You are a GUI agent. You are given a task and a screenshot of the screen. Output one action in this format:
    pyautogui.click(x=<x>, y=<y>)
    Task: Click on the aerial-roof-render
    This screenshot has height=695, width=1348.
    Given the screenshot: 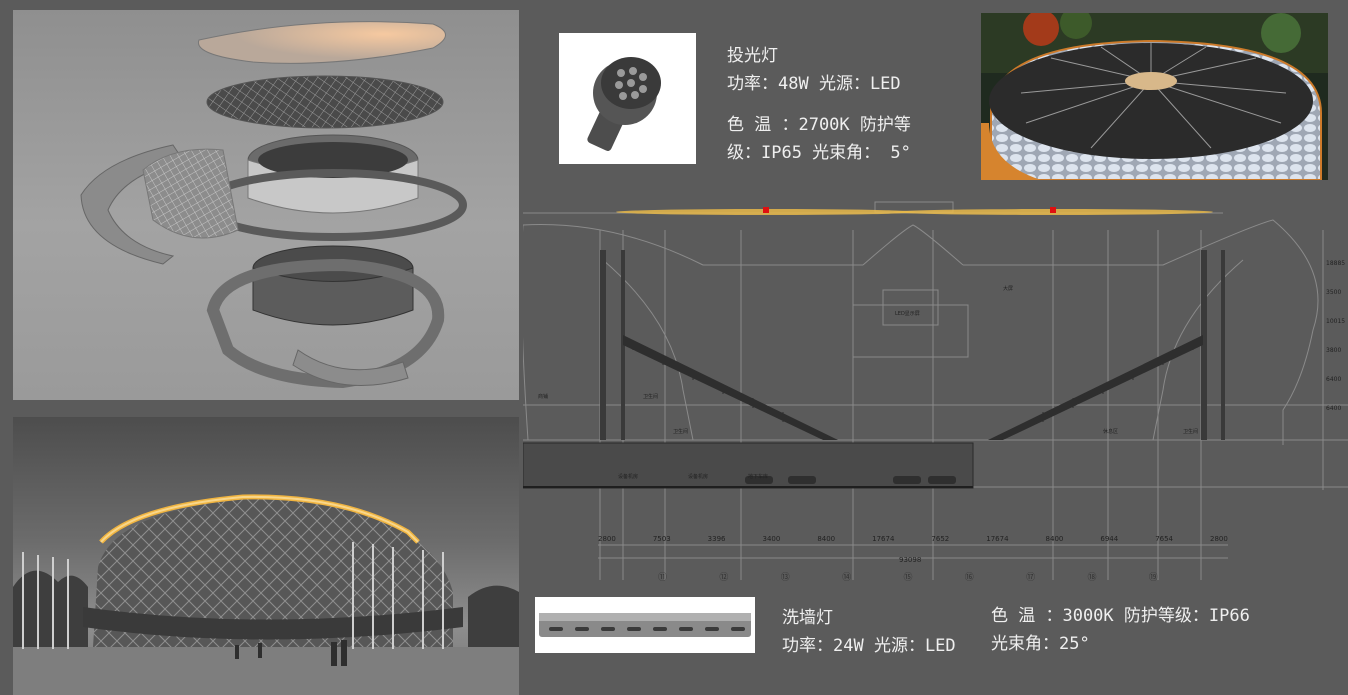 What is the action you would take?
    pyautogui.click(x=1154, y=96)
    